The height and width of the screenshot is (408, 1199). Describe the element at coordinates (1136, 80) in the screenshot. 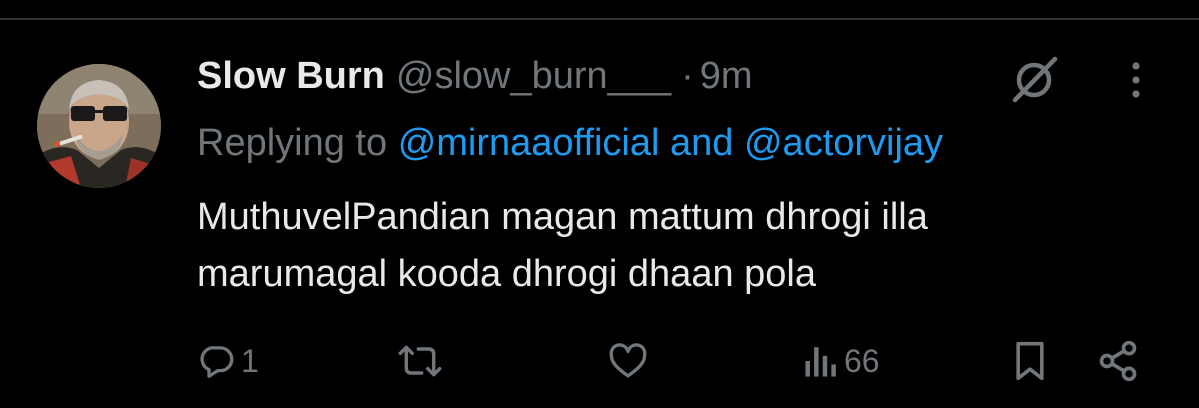

I see `more-options-icon` at that location.